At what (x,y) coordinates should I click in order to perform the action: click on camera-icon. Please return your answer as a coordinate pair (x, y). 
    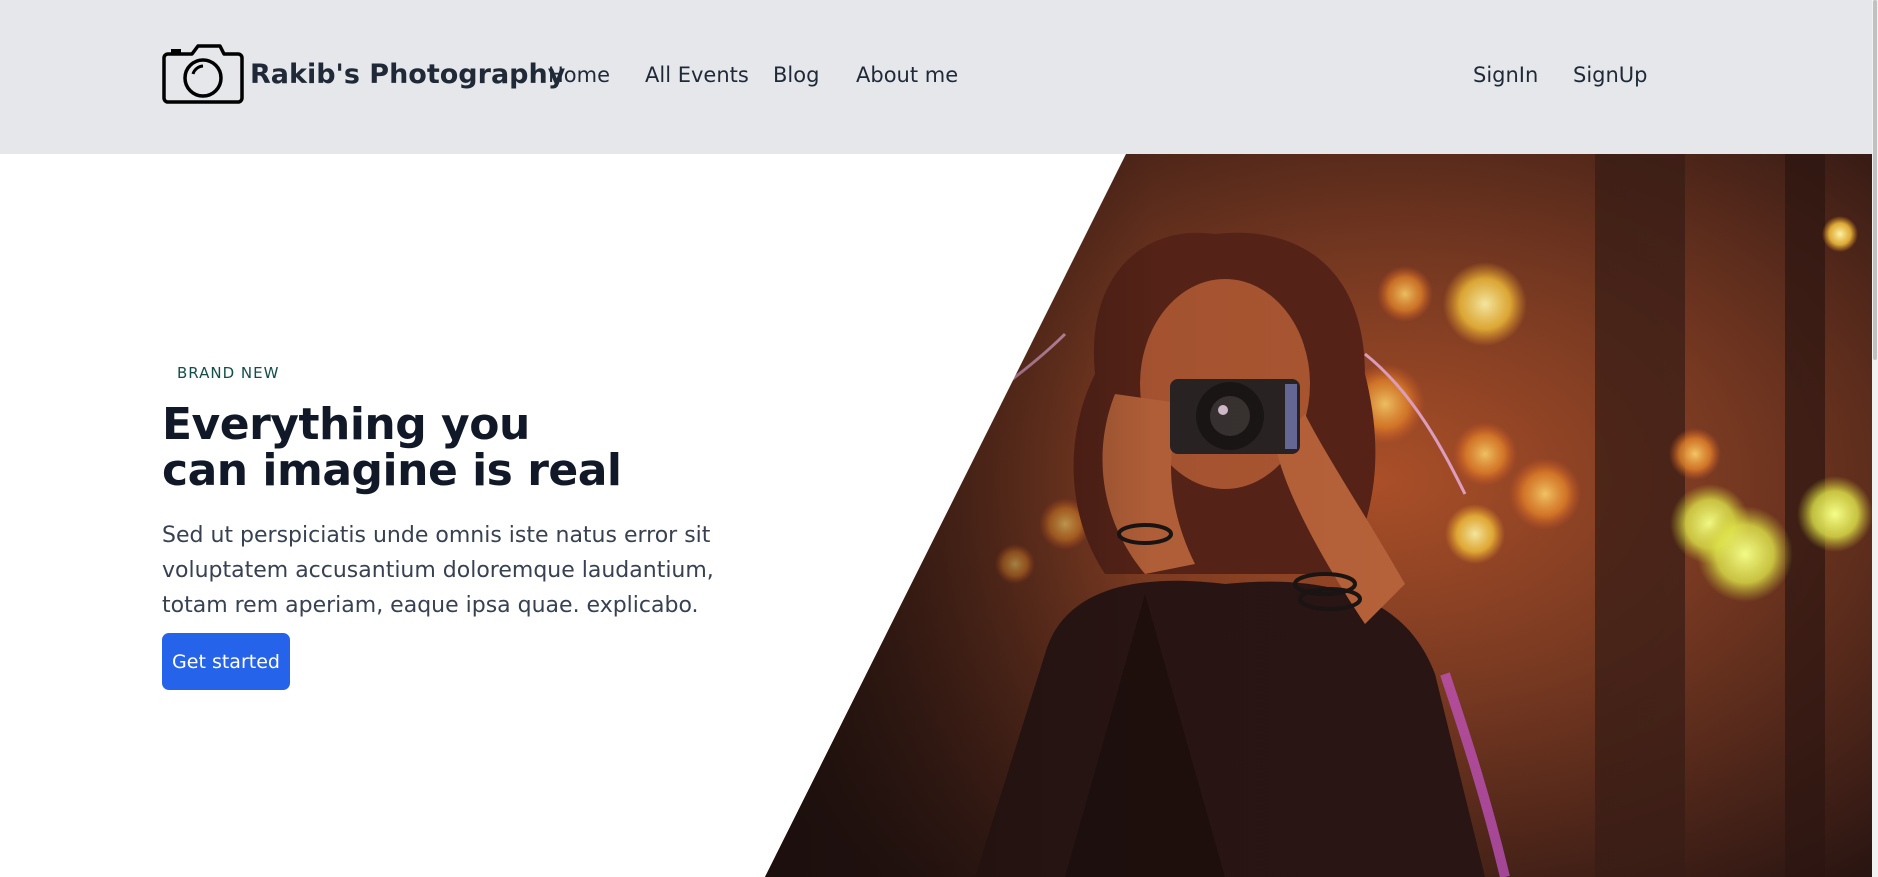
    Looking at the image, I should click on (203, 74).